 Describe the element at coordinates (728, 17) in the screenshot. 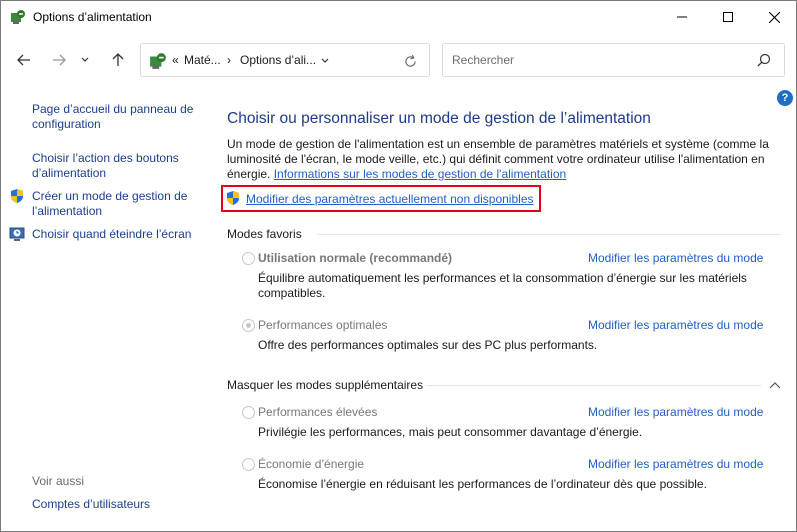

I see `maximize-button` at that location.